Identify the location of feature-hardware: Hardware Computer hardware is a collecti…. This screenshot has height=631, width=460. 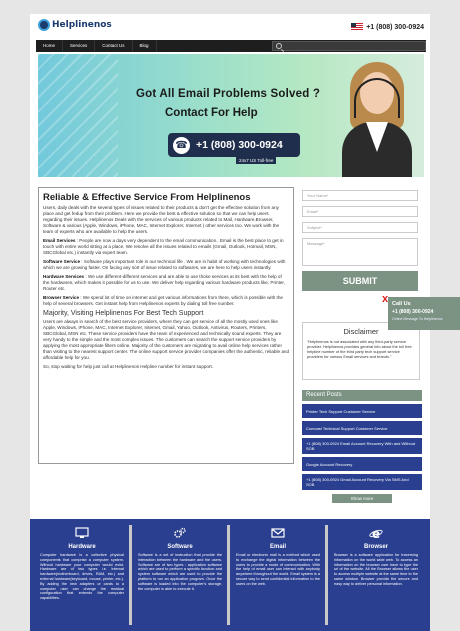
(82, 579).